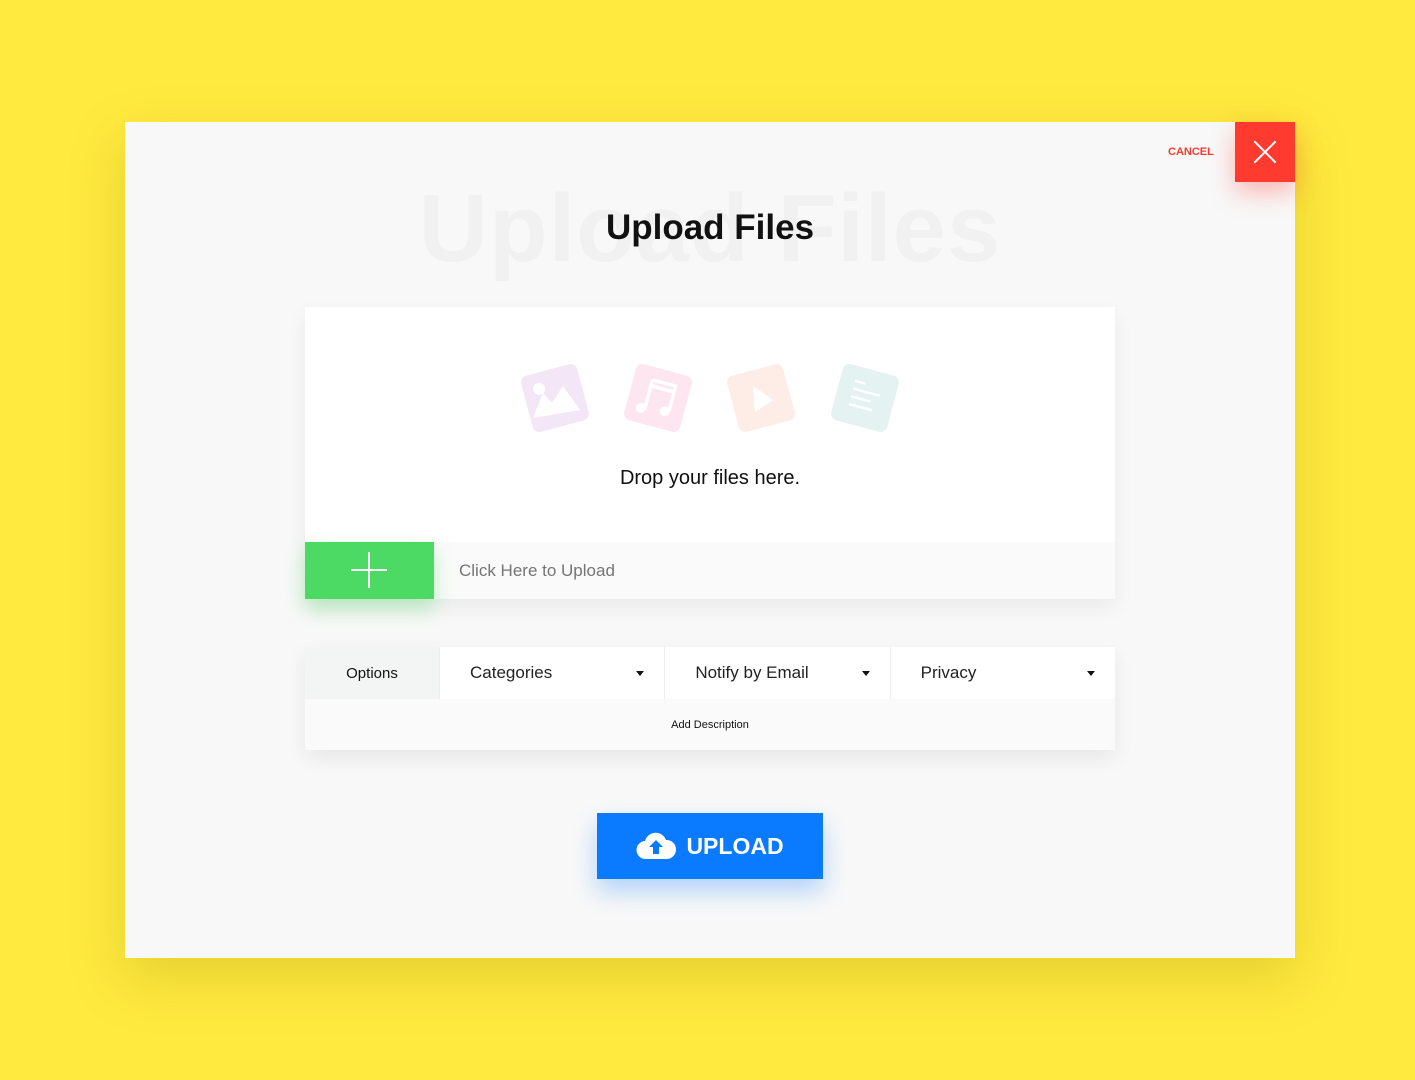  I want to click on image-icon, so click(555, 398).